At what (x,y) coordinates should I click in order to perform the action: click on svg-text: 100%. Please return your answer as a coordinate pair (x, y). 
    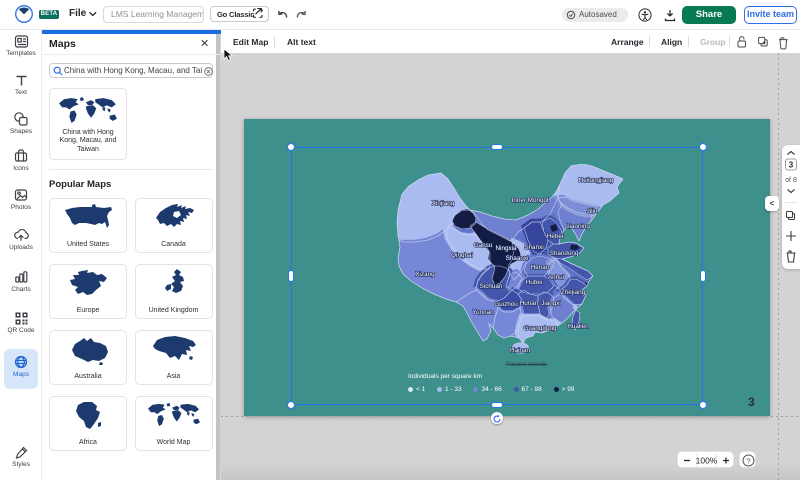
    Looking at the image, I should click on (707, 461).